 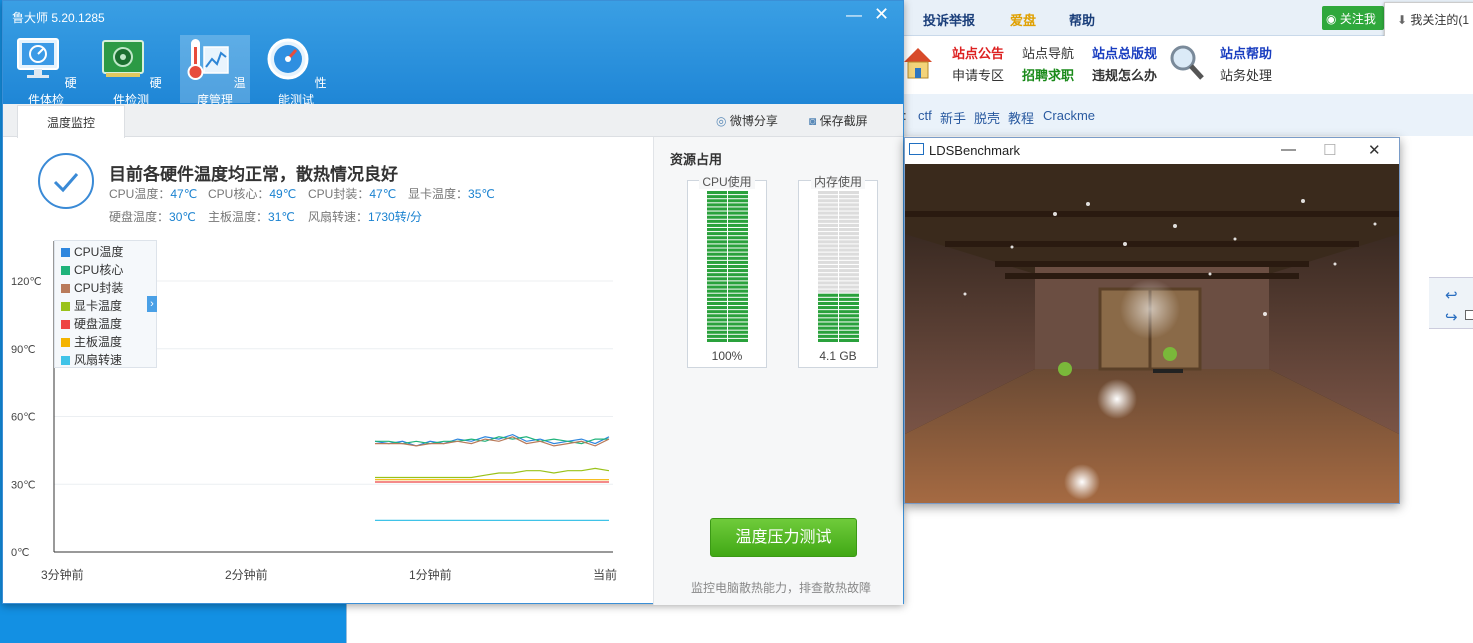 What do you see at coordinates (296, 71) in the screenshot?
I see `toolbar-performance: 性能测试` at bounding box center [296, 71].